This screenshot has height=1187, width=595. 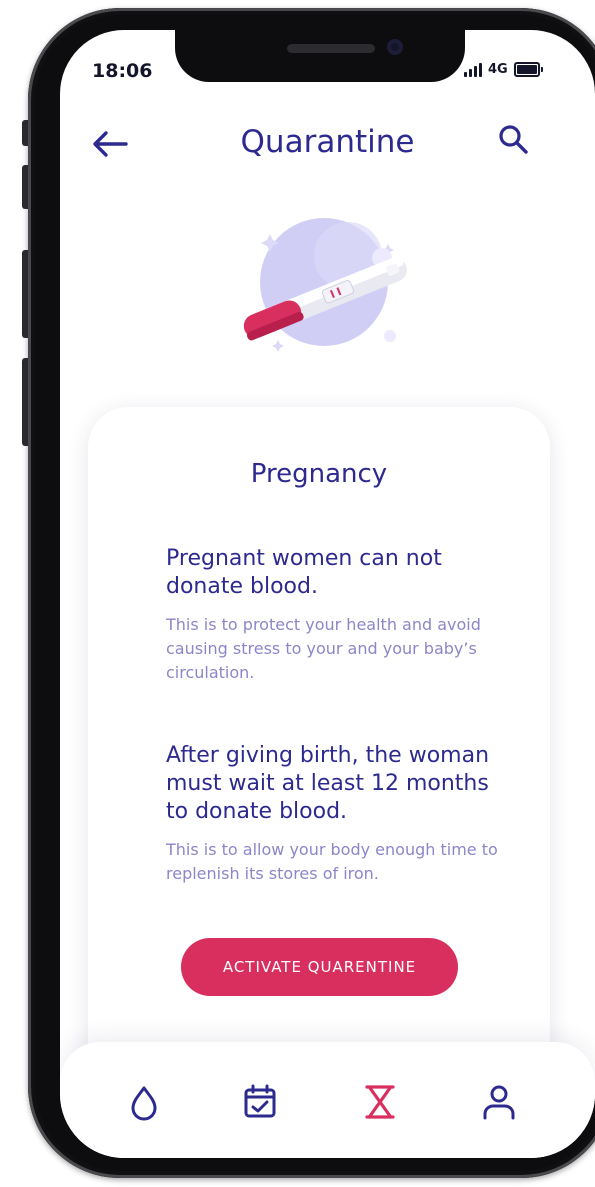 I want to click on device-notch, so click(x=320, y=56).